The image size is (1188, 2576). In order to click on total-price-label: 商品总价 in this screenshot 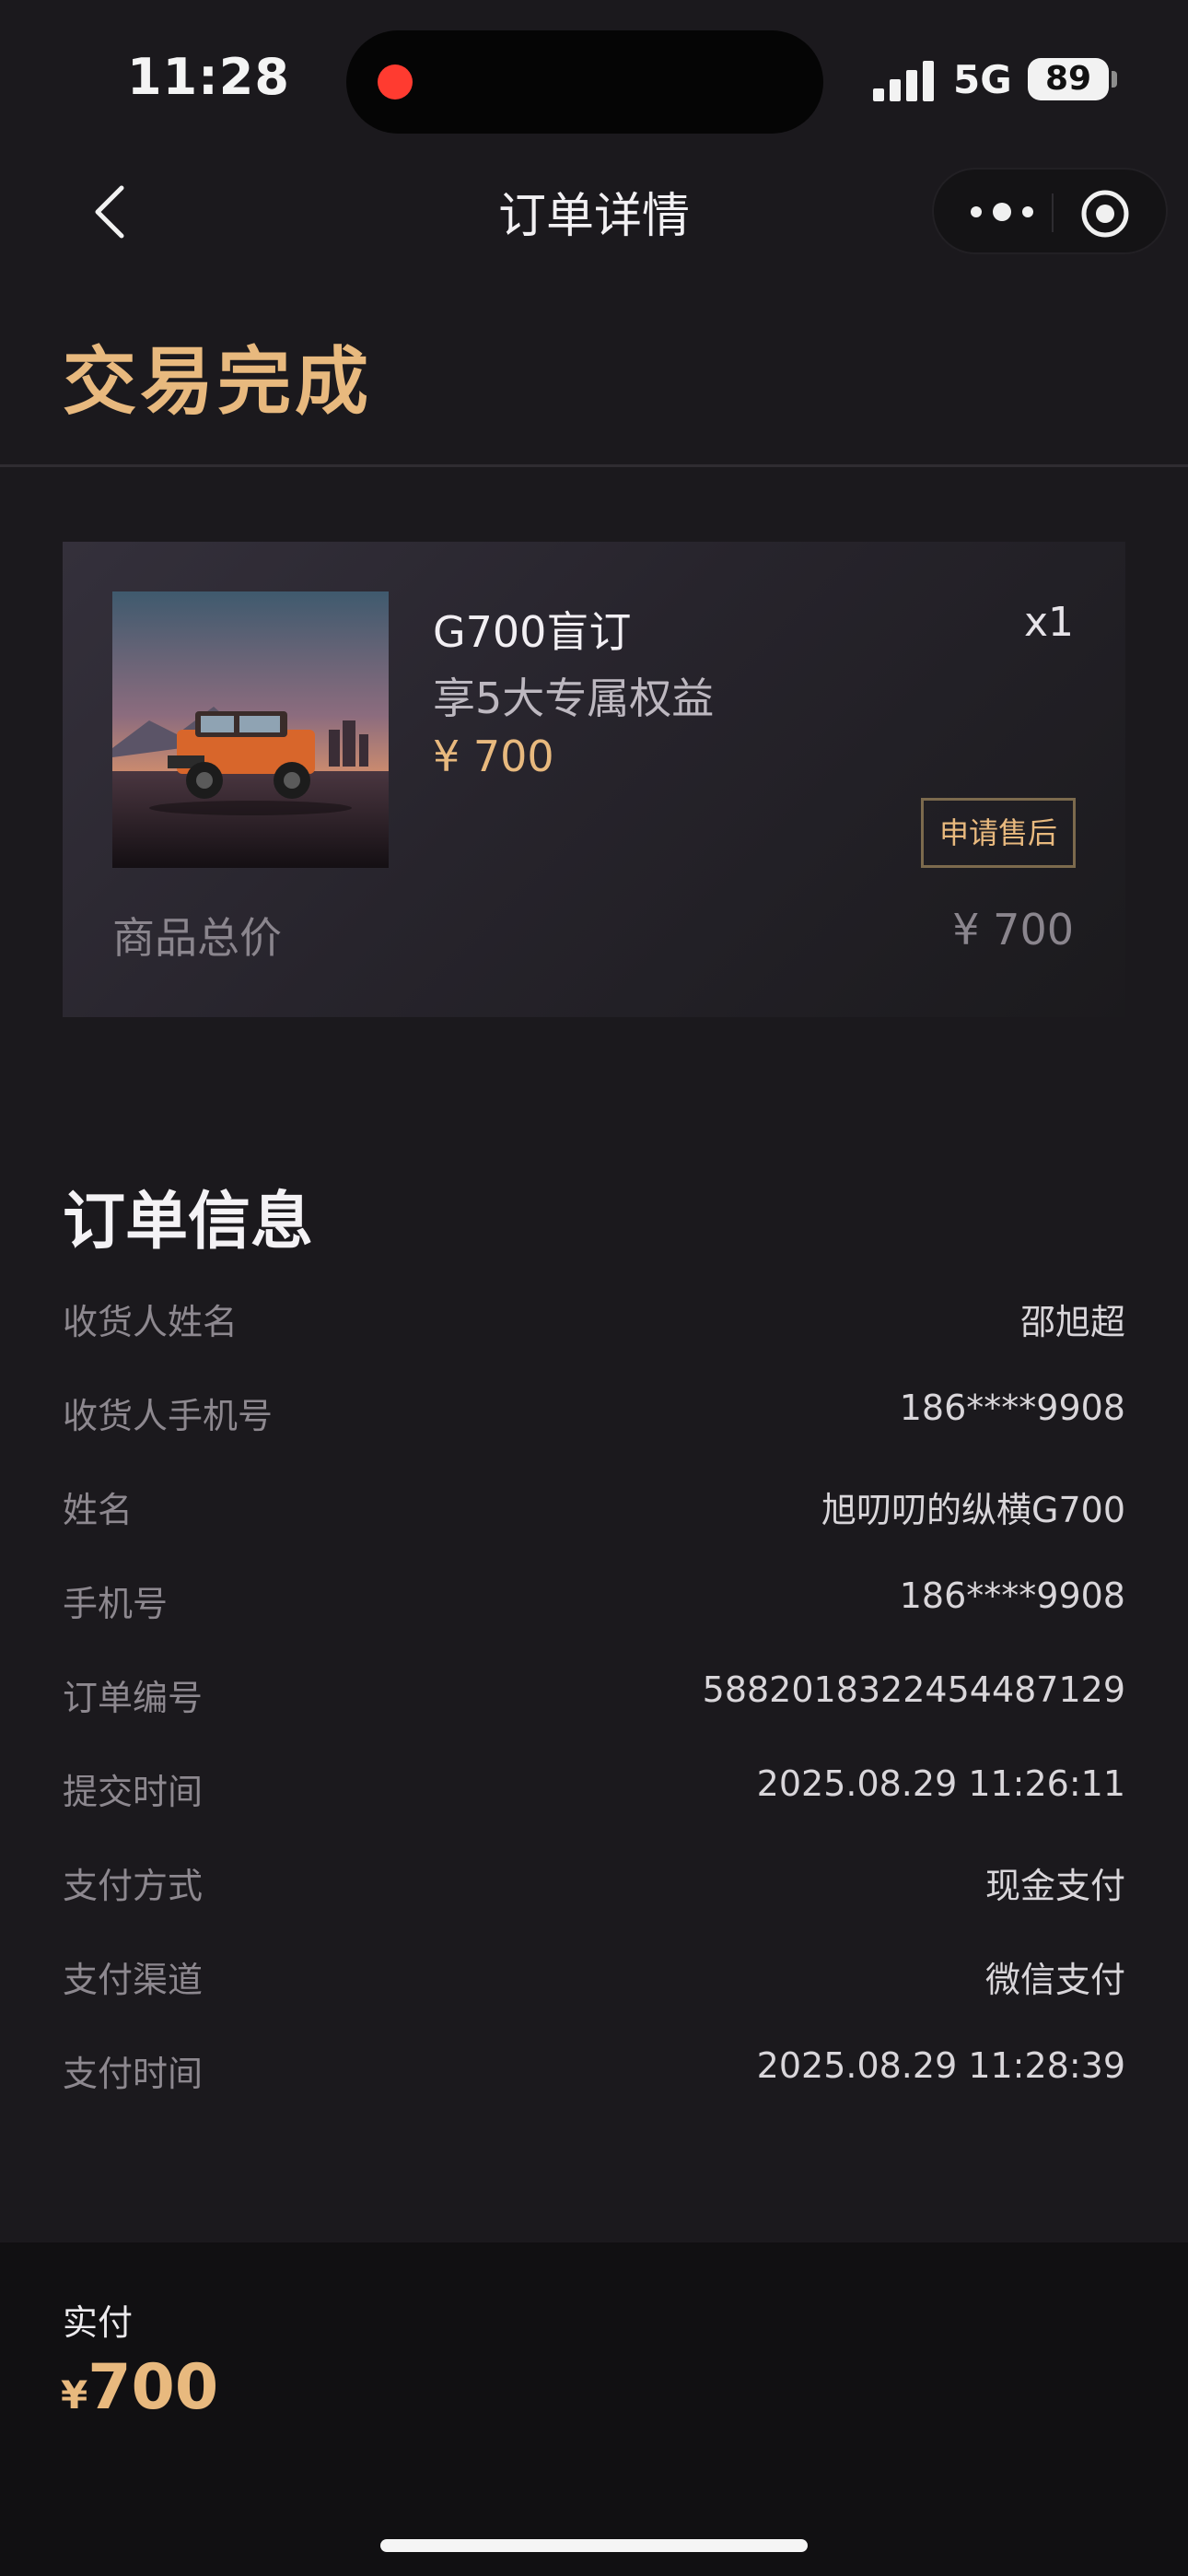, I will do `click(197, 938)`.